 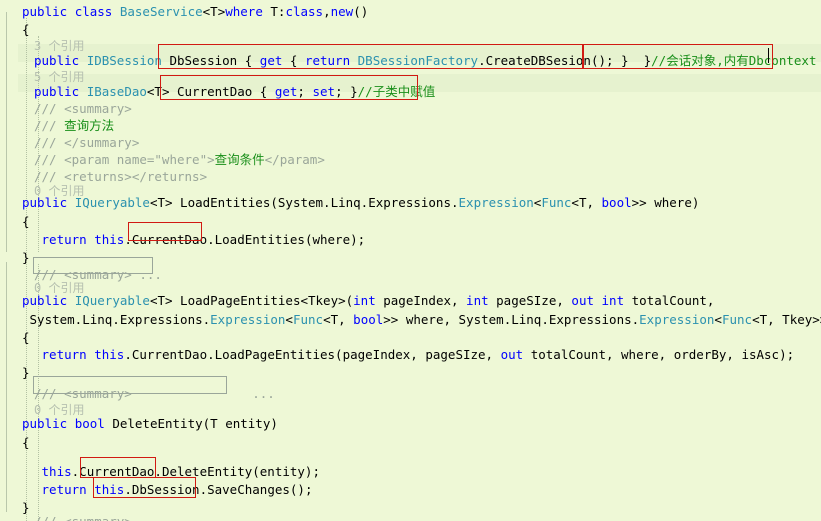 What do you see at coordinates (659, 354) in the screenshot?
I see `code-token: totalCount, where, orderBy, isAsc);` at bounding box center [659, 354].